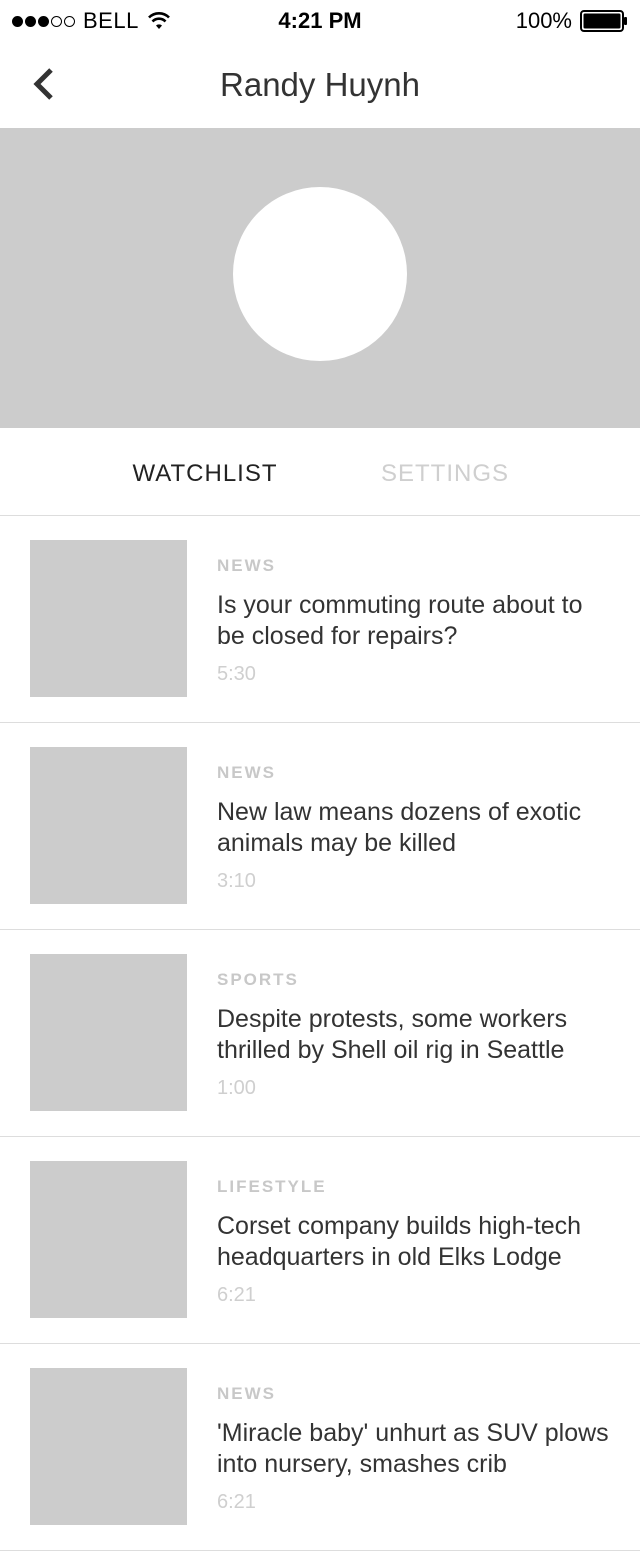 The width and height of the screenshot is (640, 1551). I want to click on item-duration: 5:30, so click(236, 674).